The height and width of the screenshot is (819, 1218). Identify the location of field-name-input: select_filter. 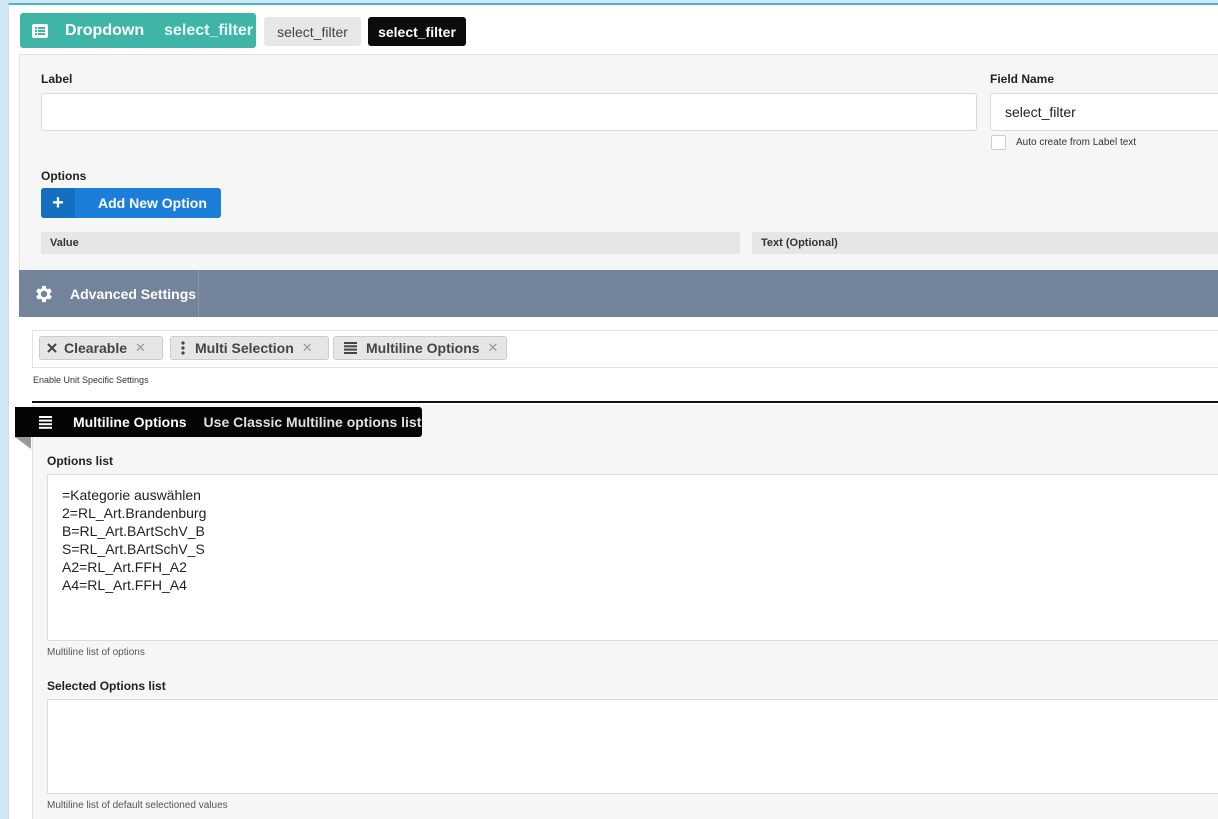
(1104, 112).